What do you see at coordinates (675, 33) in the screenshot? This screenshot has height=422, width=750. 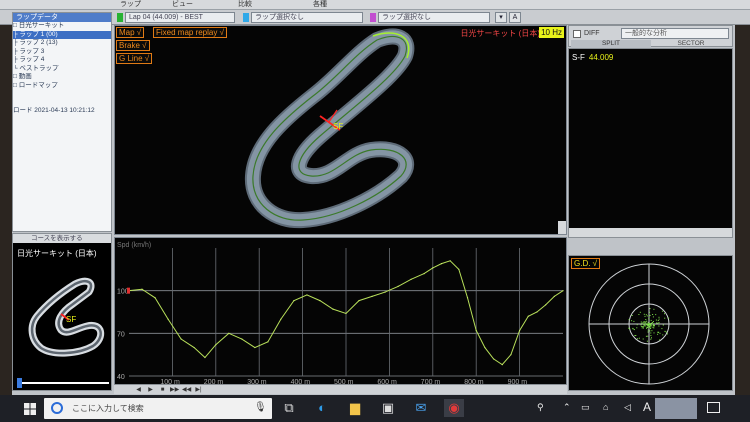 I see `analysis-select: 一般的な分析` at bounding box center [675, 33].